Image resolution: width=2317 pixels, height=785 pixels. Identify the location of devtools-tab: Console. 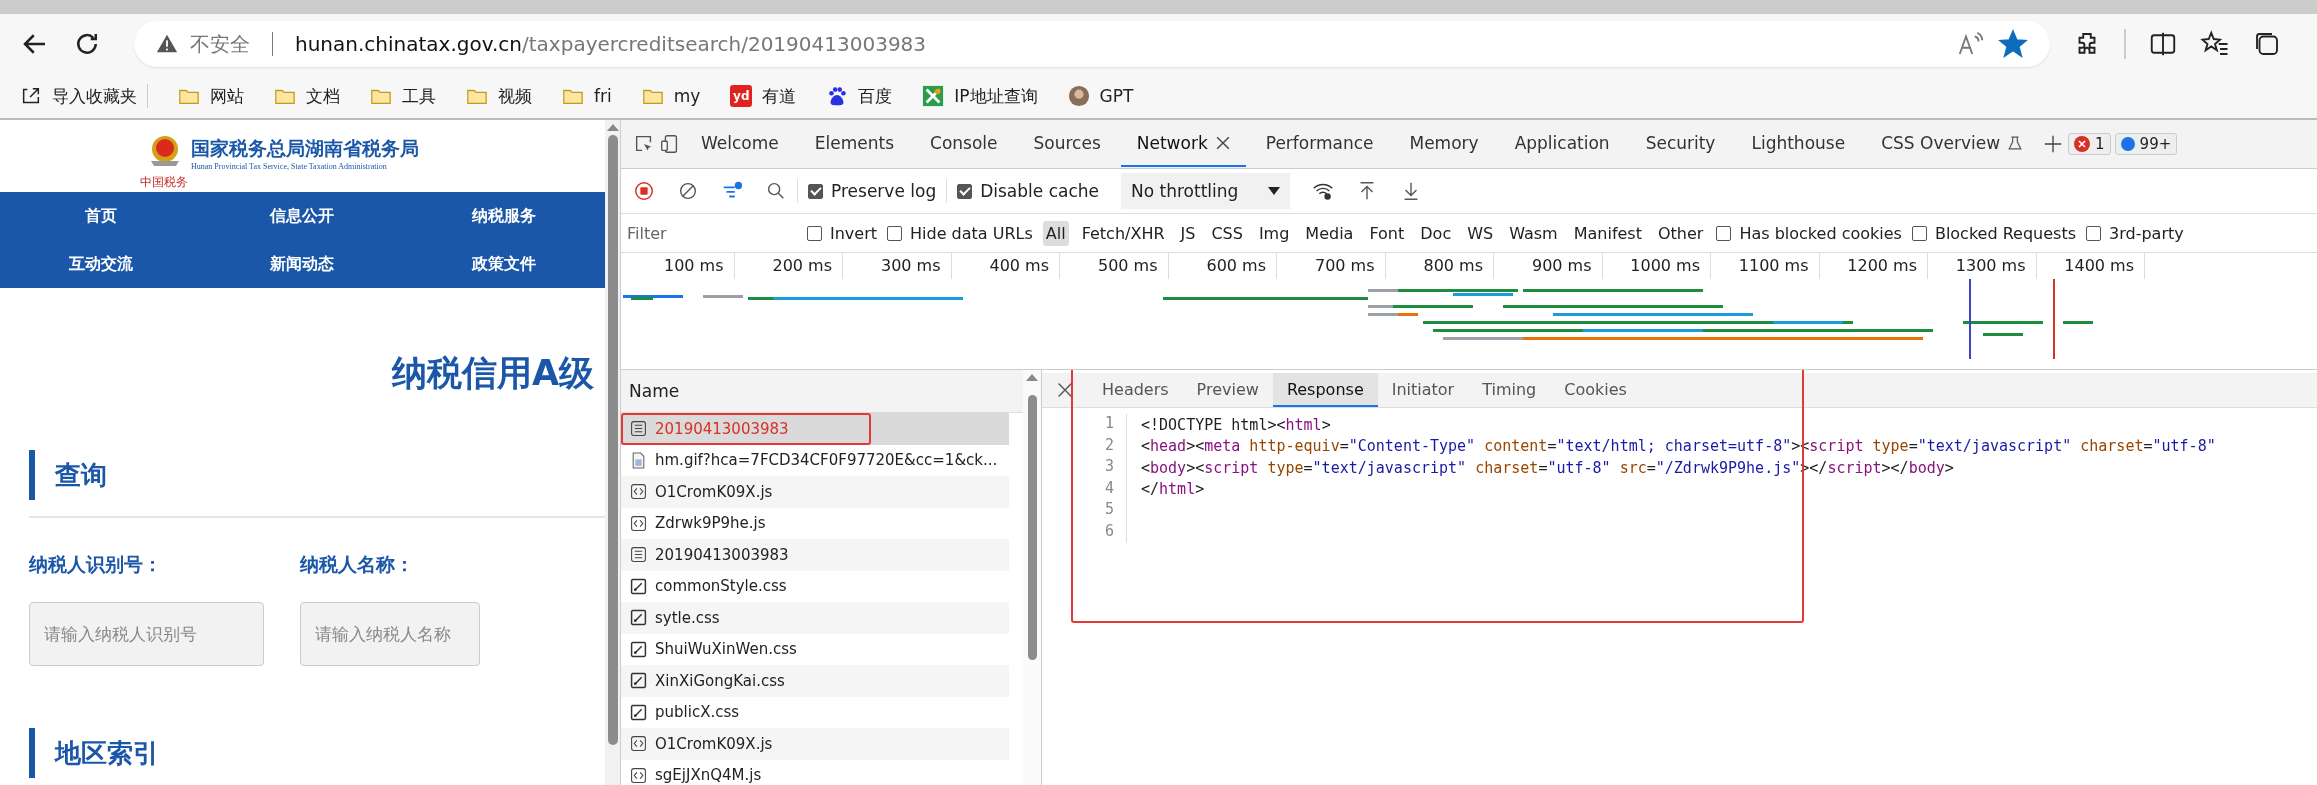
(964, 144).